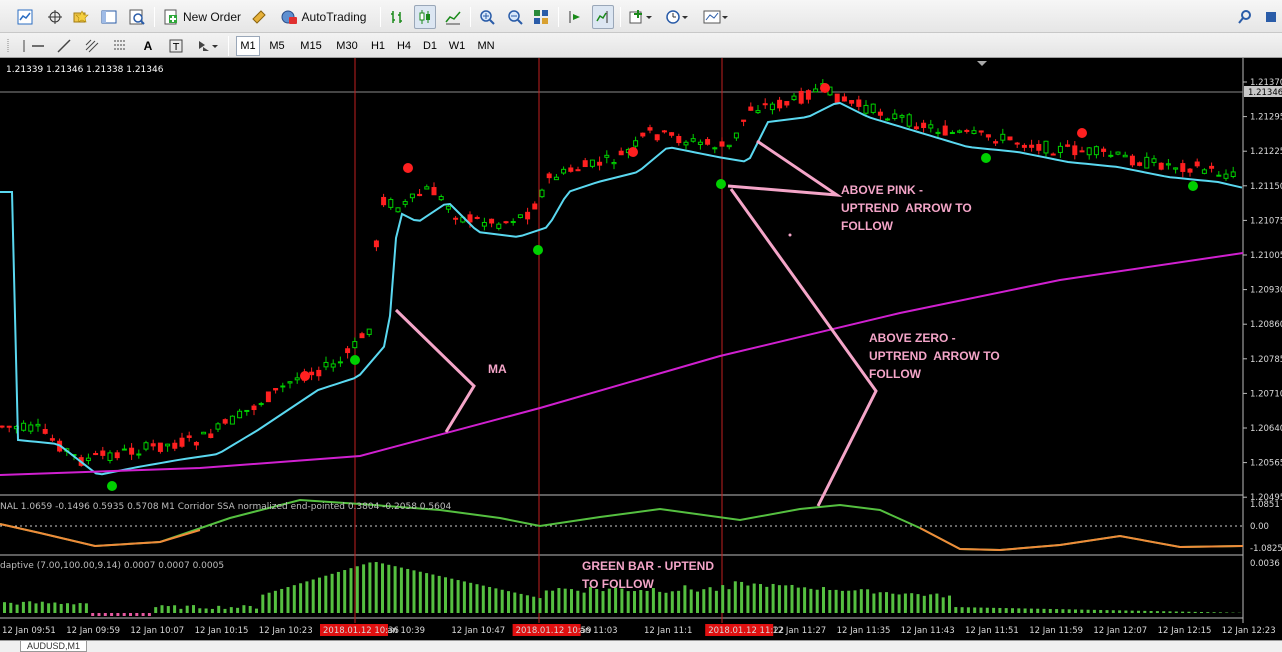 The image size is (1282, 652). Describe the element at coordinates (378, 46) in the screenshot. I see `timeframe-h1: H1` at that location.